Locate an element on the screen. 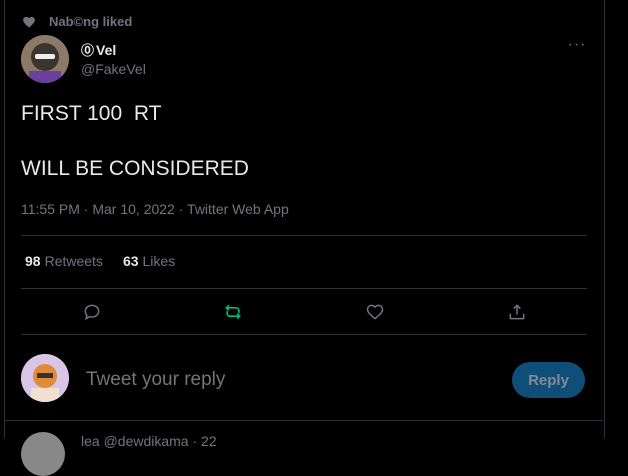 This screenshot has height=476, width=628. tweet-date: Mar 10, 2022 is located at coordinates (127, 209).